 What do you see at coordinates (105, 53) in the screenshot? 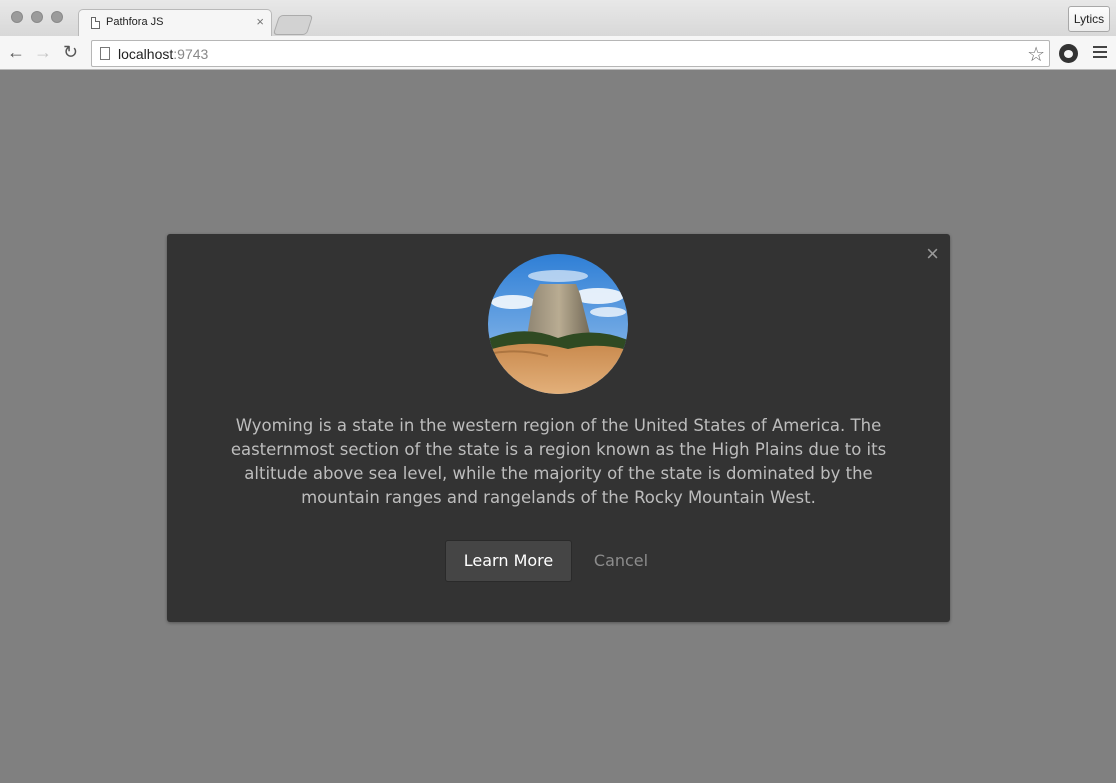
I see `page-icon` at bounding box center [105, 53].